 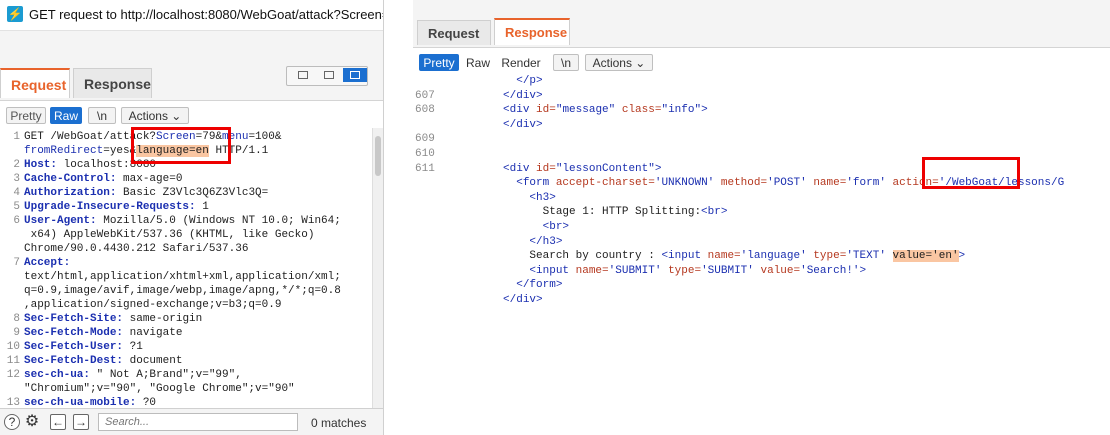 I want to click on code-token: Mozilla/5.0 (Windows NT 10.0; Win64;, so click(x=218, y=221).